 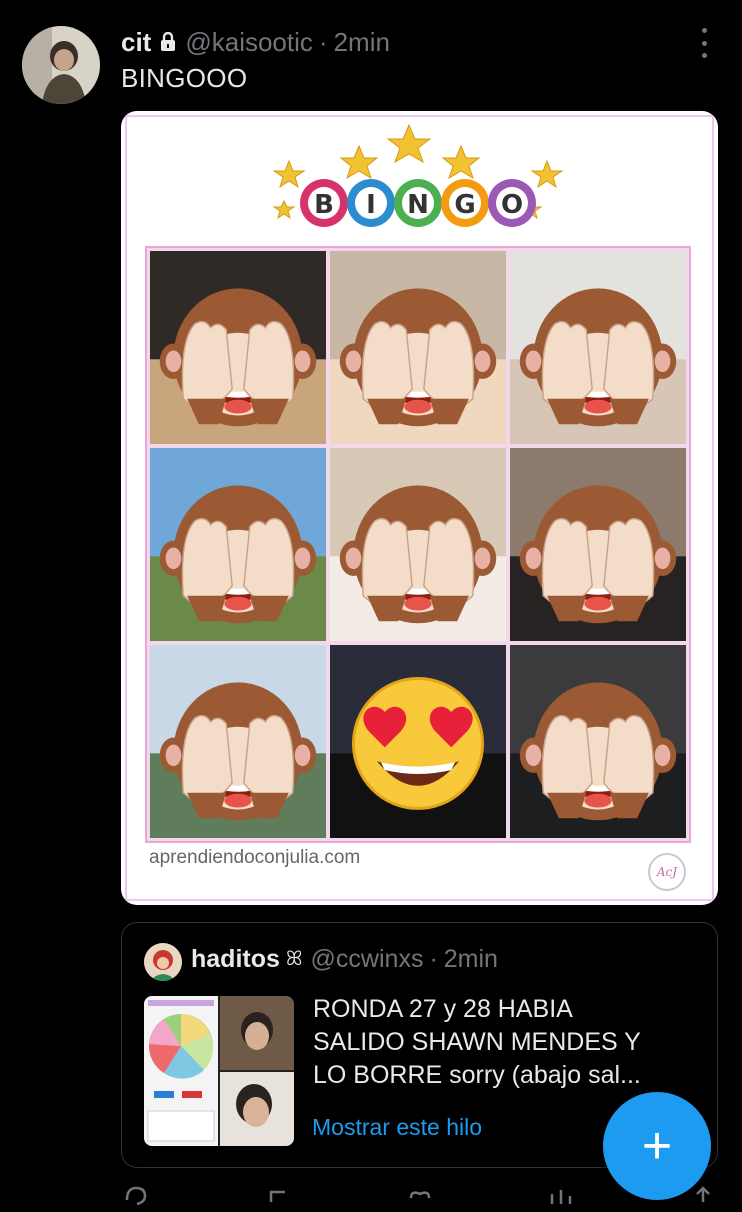 What do you see at coordinates (477, 1042) in the screenshot?
I see `quoted-text-line: SALIDO SHAWN MENDES Y` at bounding box center [477, 1042].